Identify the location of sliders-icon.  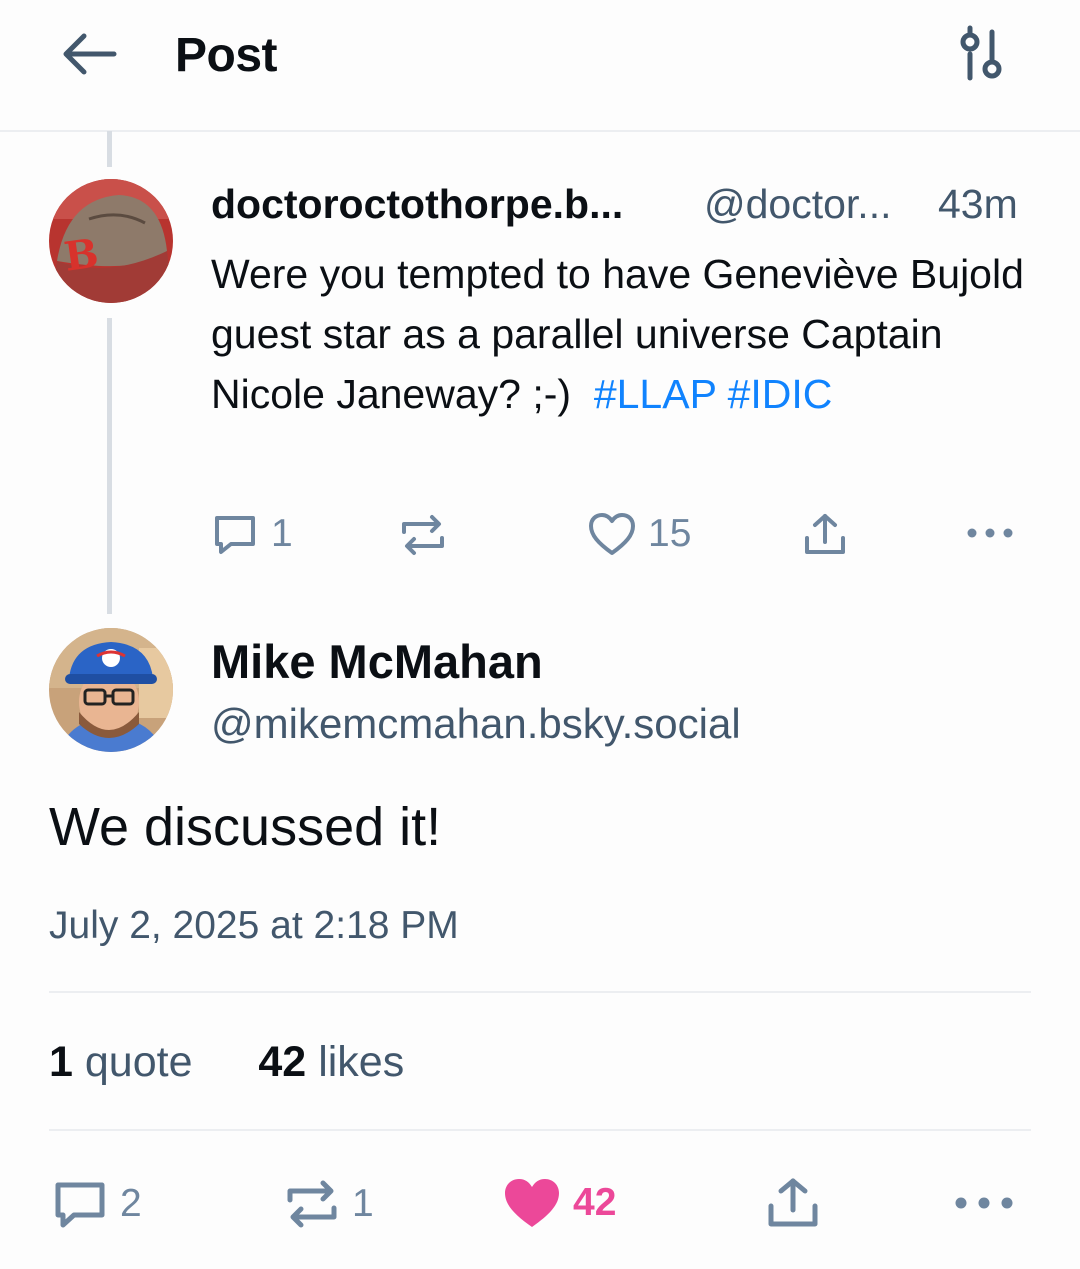
(981, 53).